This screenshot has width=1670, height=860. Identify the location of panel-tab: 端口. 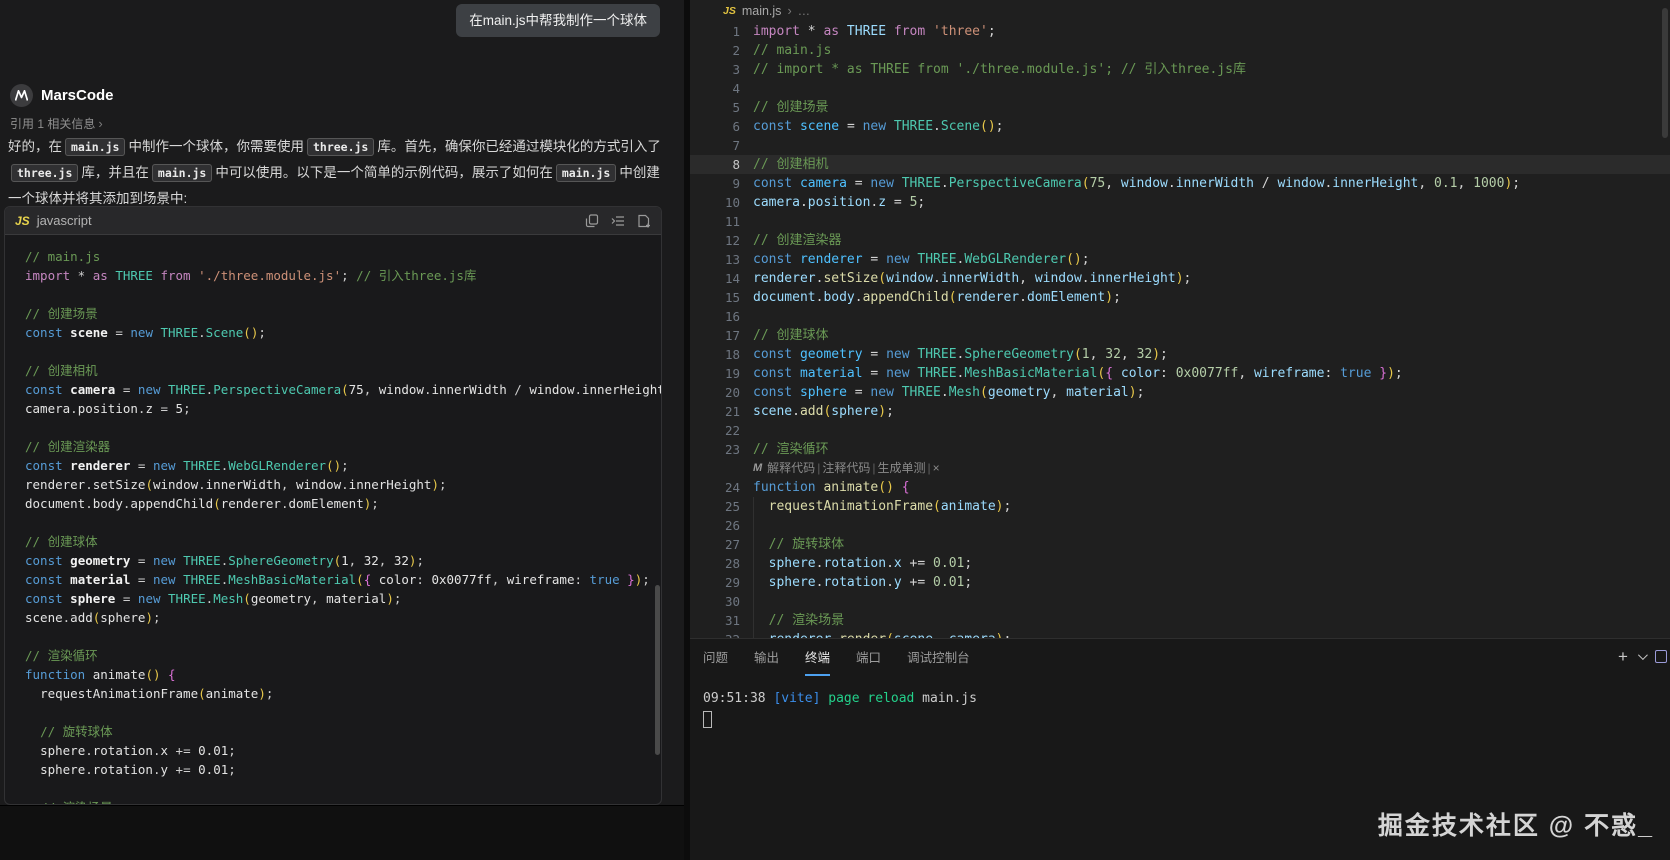
(868, 661).